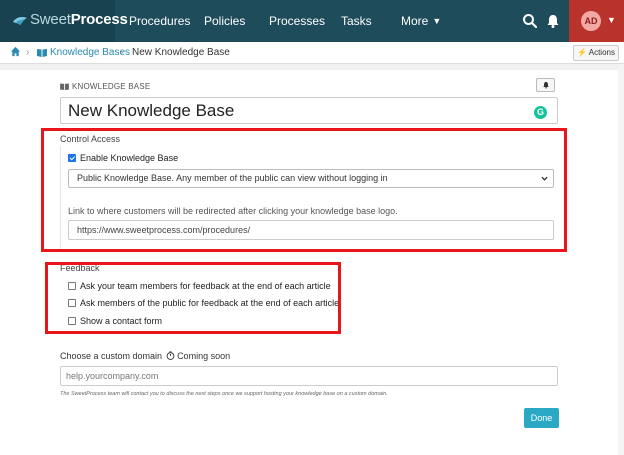 The width and height of the screenshot is (624, 455). I want to click on logo-word-1: Sweet, so click(50, 19).